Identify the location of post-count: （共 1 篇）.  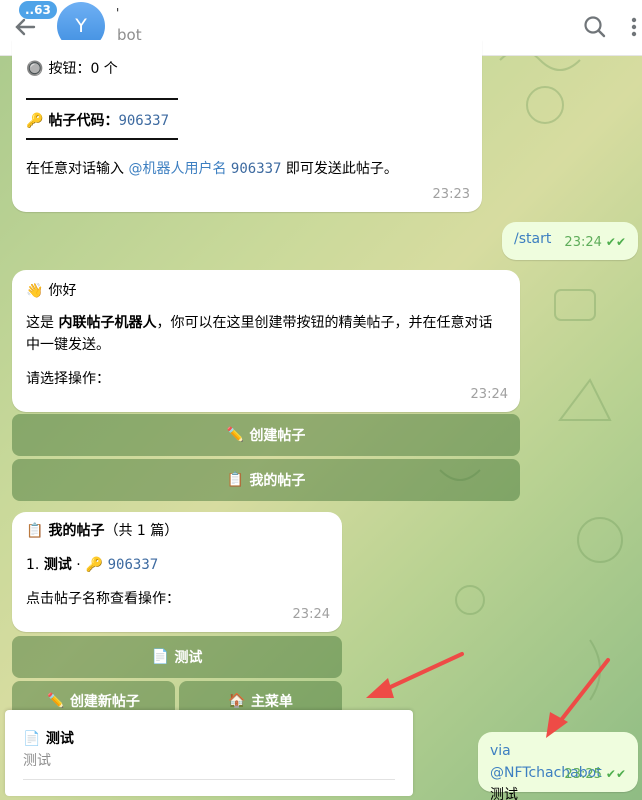
(141, 531).